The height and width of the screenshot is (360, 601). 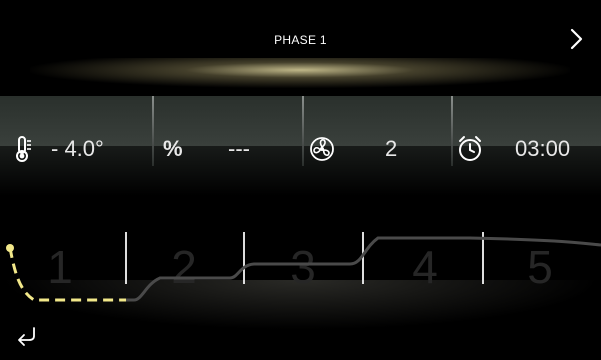 I want to click on page-title: PHASE 1, so click(x=300, y=40).